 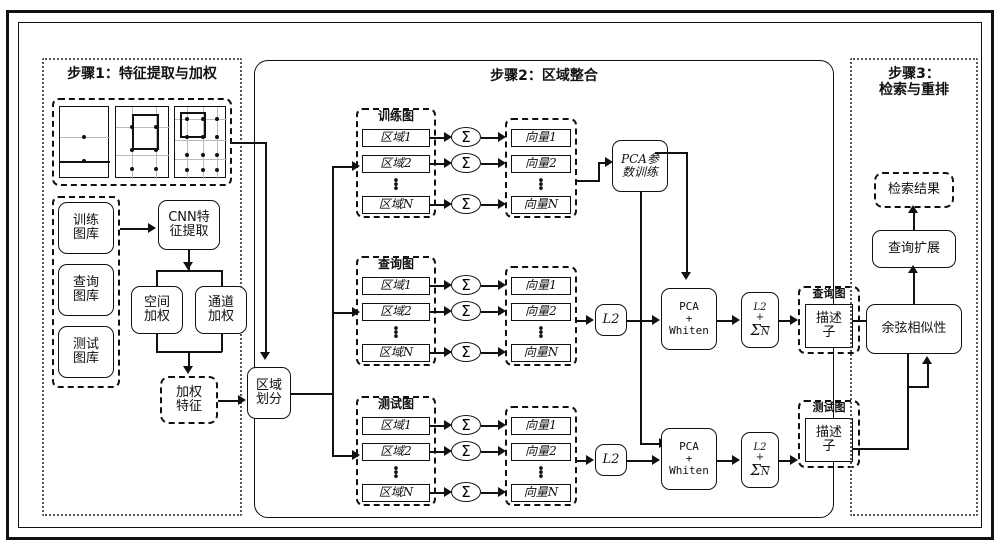 I want to click on conn-db-to-cnn, so click(x=135, y=229).